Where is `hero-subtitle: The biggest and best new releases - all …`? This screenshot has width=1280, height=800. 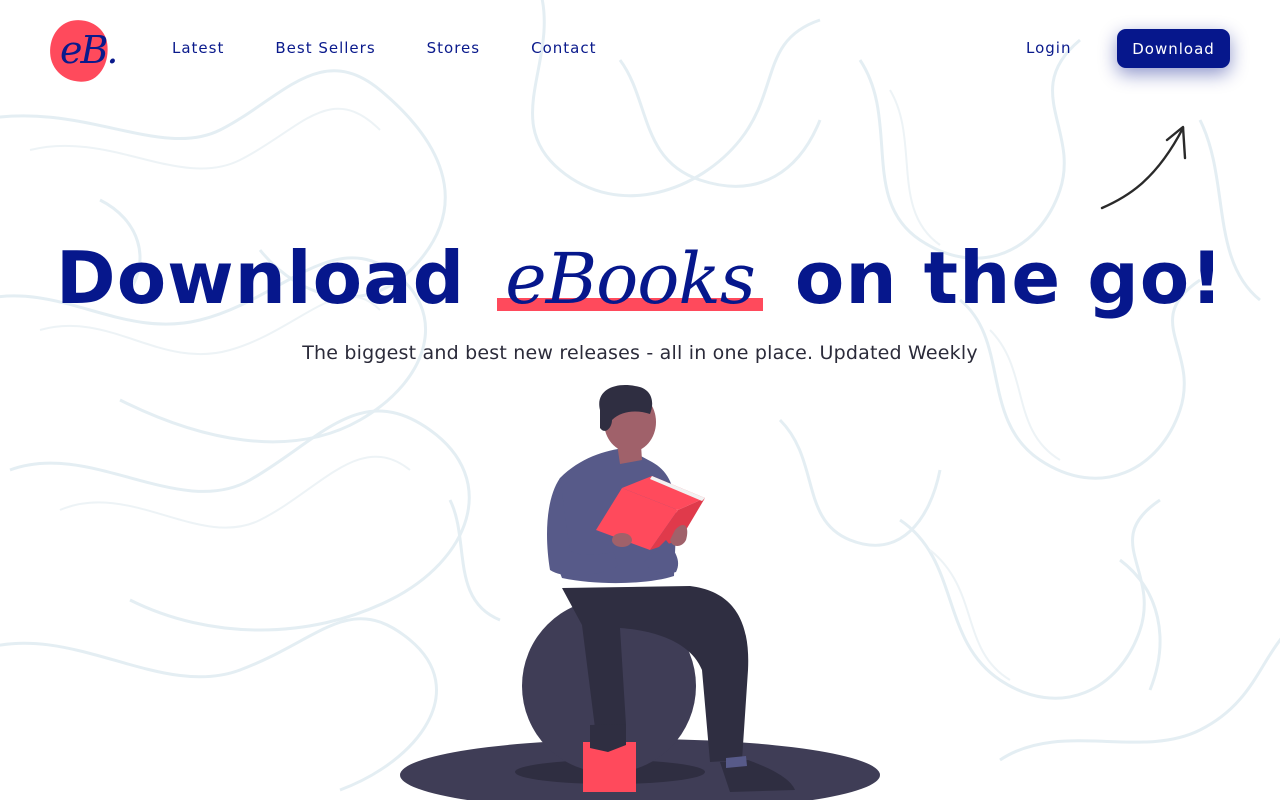
hero-subtitle: The biggest and best new releases - all … is located at coordinates (640, 353).